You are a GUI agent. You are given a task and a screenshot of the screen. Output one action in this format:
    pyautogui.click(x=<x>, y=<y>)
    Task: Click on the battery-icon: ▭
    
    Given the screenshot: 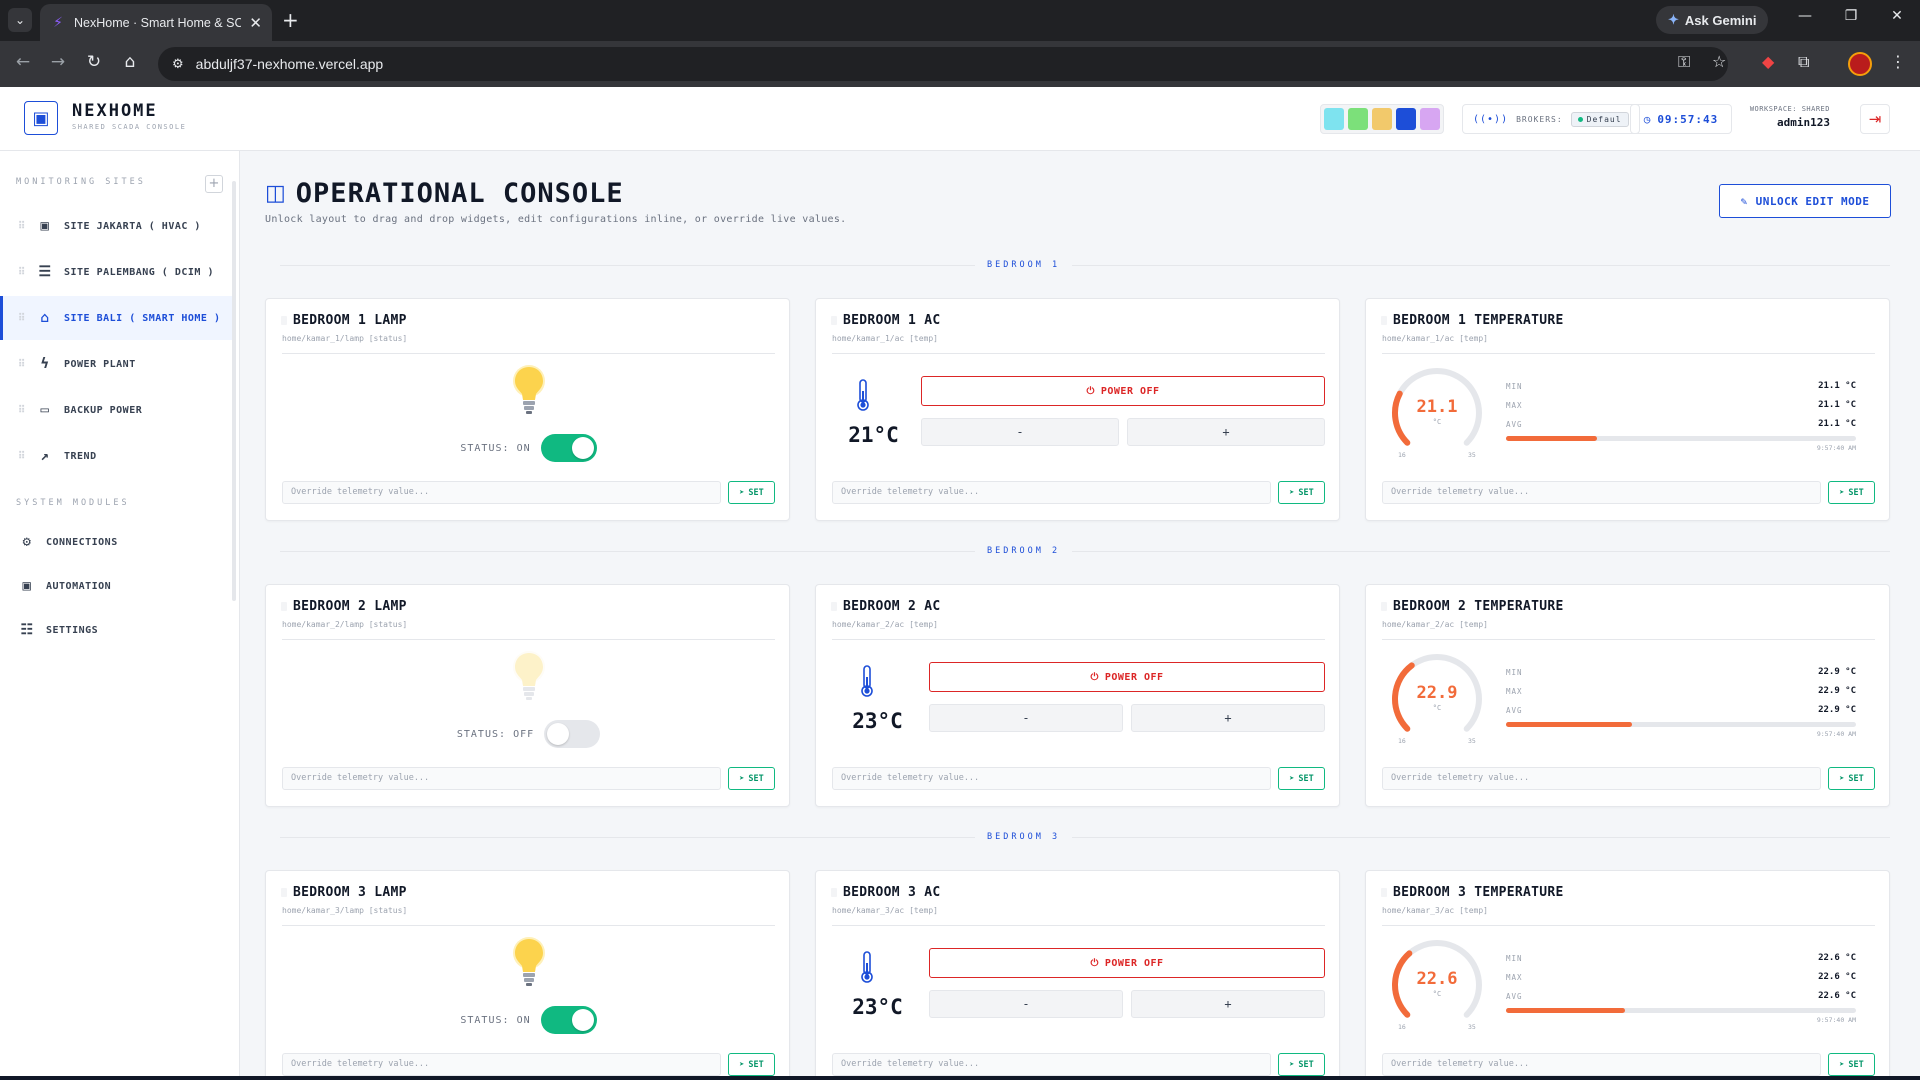 What is the action you would take?
    pyautogui.click(x=45, y=410)
    